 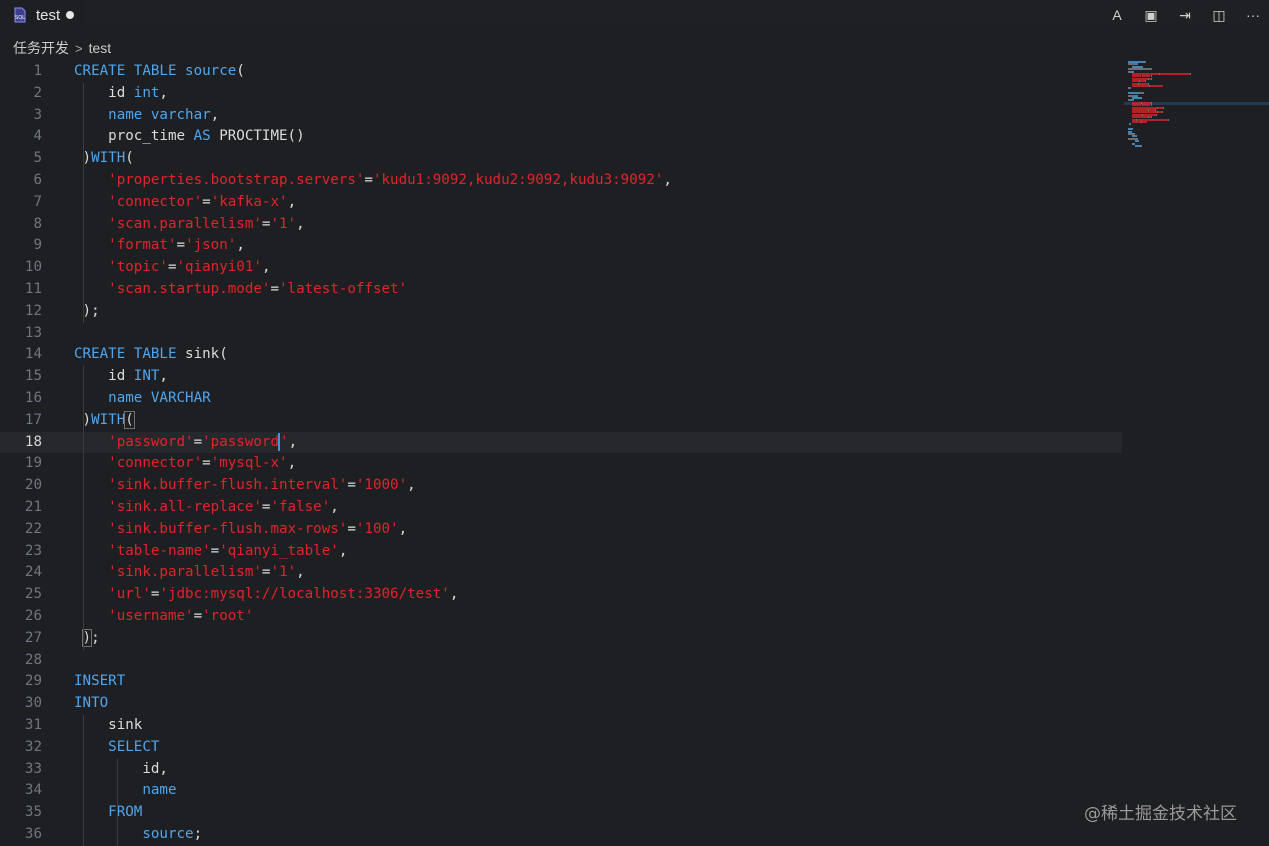 What do you see at coordinates (561, 116) in the screenshot?
I see `code-line: 3 name varchar,` at bounding box center [561, 116].